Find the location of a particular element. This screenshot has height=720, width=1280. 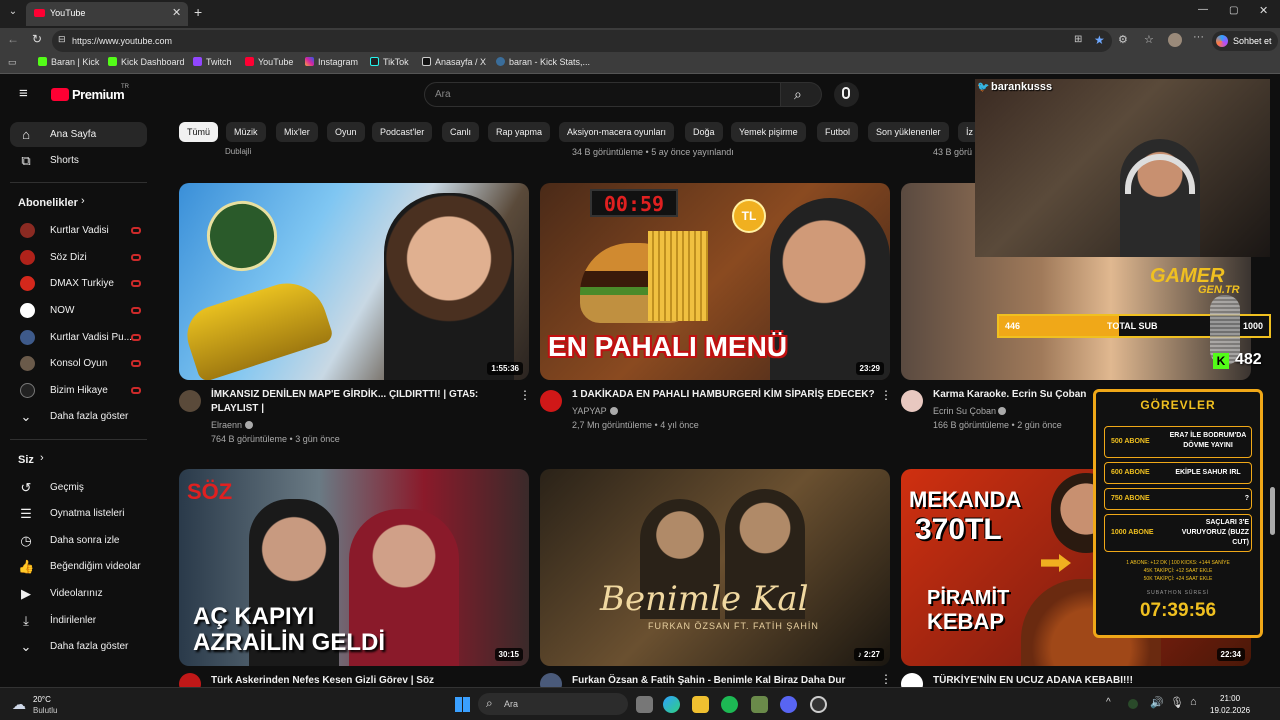

video-thumbnail: 1:55:36 is located at coordinates (354, 281).